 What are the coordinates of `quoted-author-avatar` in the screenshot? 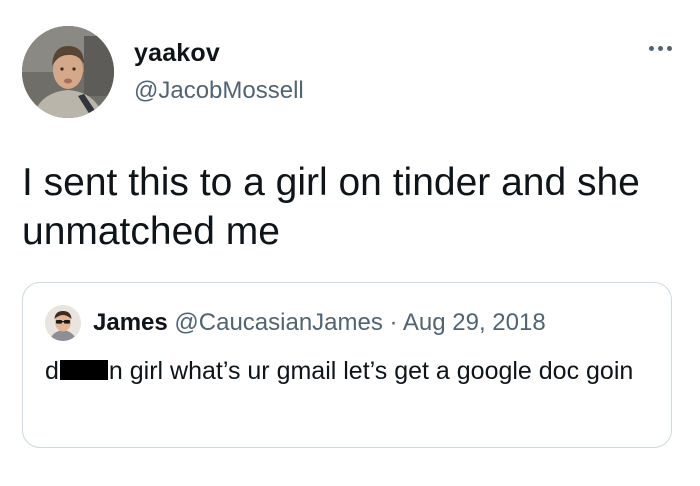 It's located at (63, 323).